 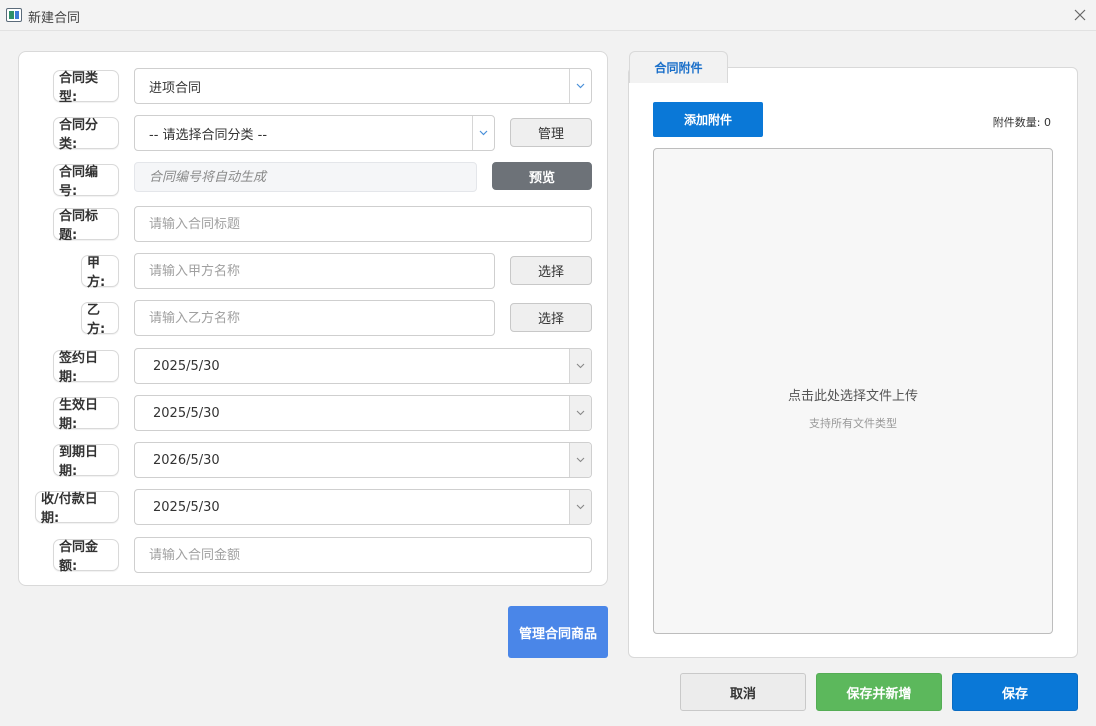 I want to click on app-icon, so click(x=14, y=15).